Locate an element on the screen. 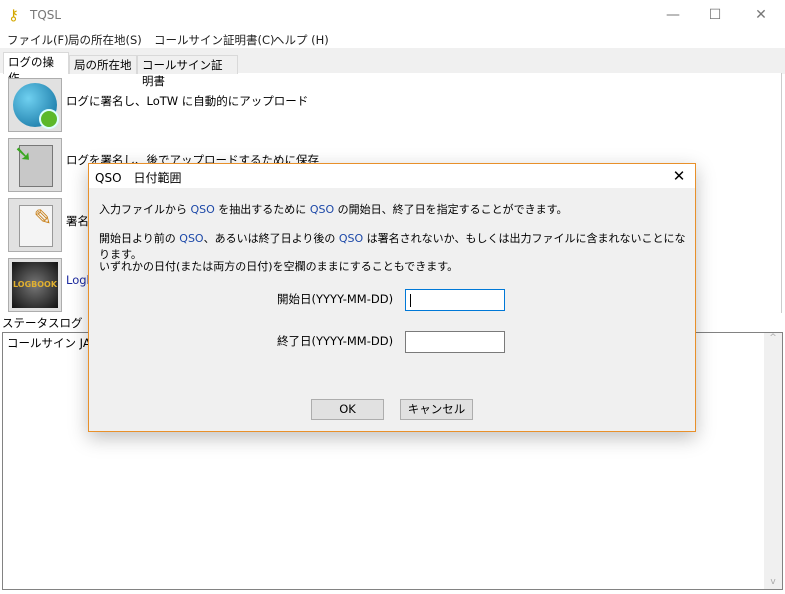 The width and height of the screenshot is (785, 594). edit-log-button: ✎ is located at coordinates (35, 225).